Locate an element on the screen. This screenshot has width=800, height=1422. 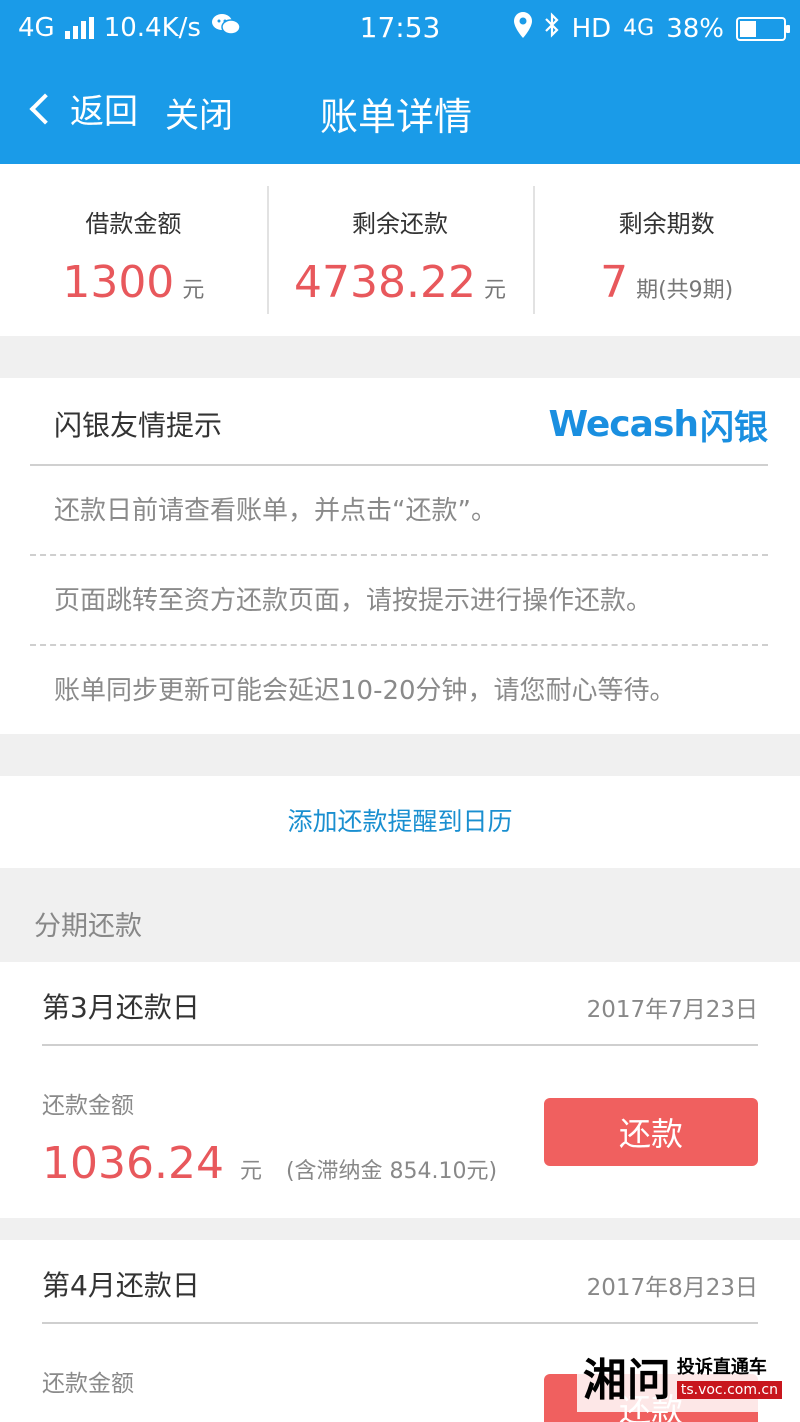
bluetooth-icon is located at coordinates (552, 28).